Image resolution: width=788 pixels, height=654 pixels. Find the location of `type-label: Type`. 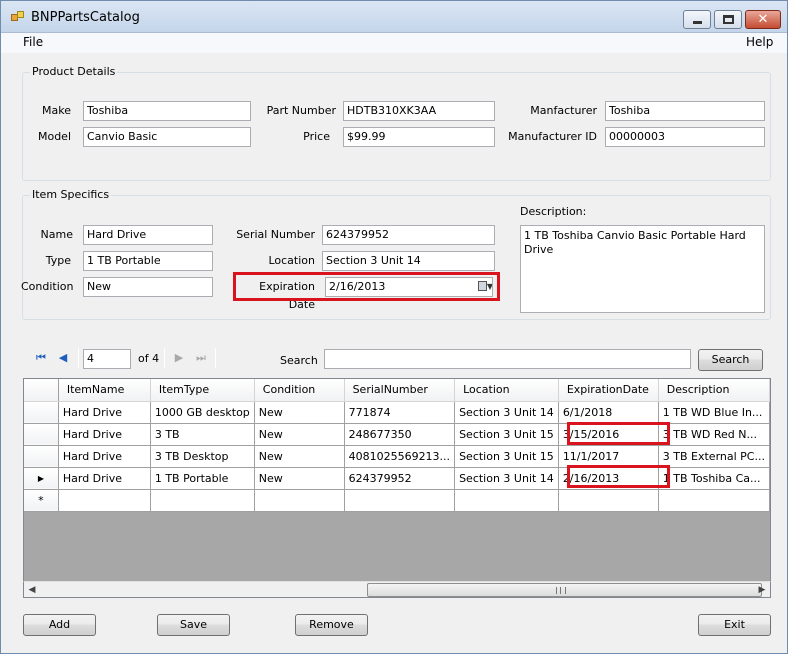

type-label: Type is located at coordinates (58, 260).